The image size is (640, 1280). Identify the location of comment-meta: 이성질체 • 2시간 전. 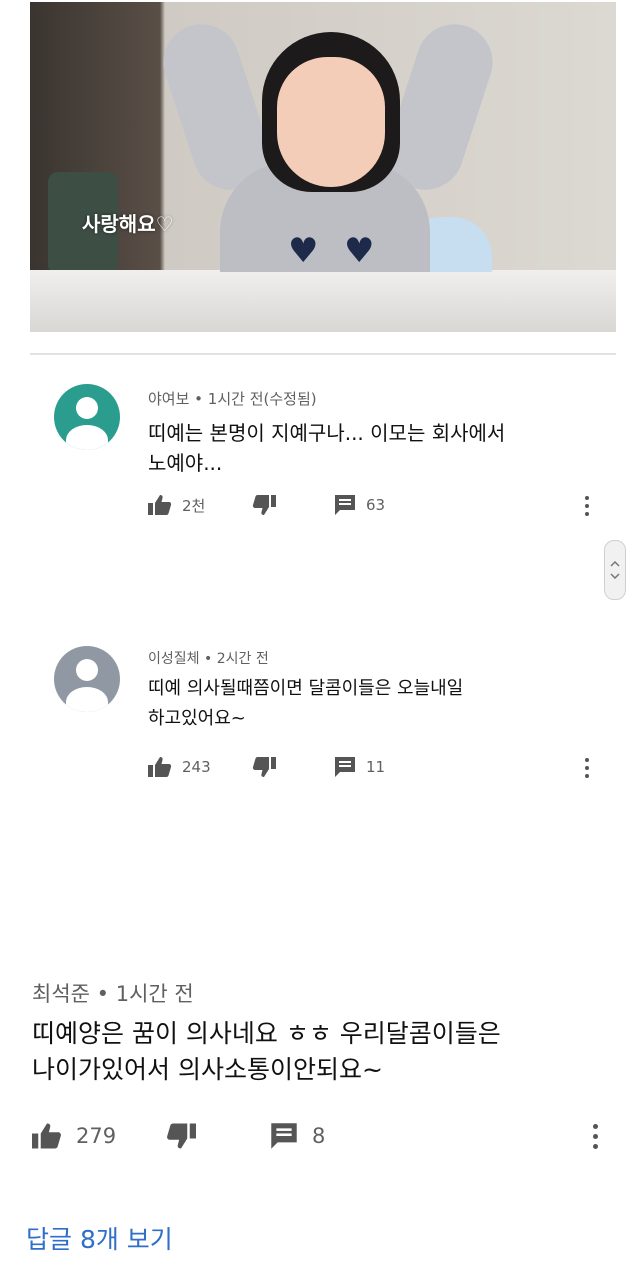
(208, 658).